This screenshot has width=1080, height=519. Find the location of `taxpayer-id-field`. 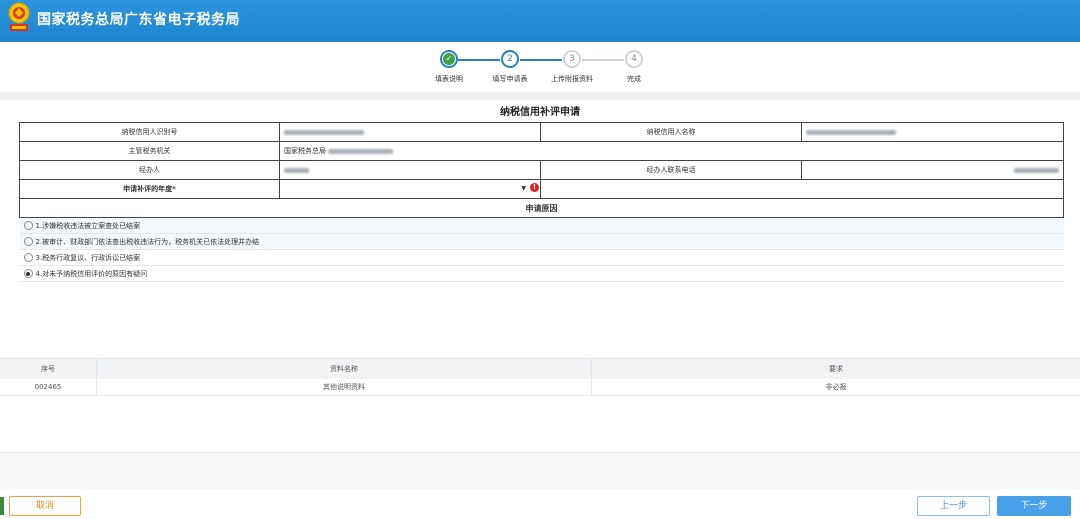

taxpayer-id-field is located at coordinates (410, 132).